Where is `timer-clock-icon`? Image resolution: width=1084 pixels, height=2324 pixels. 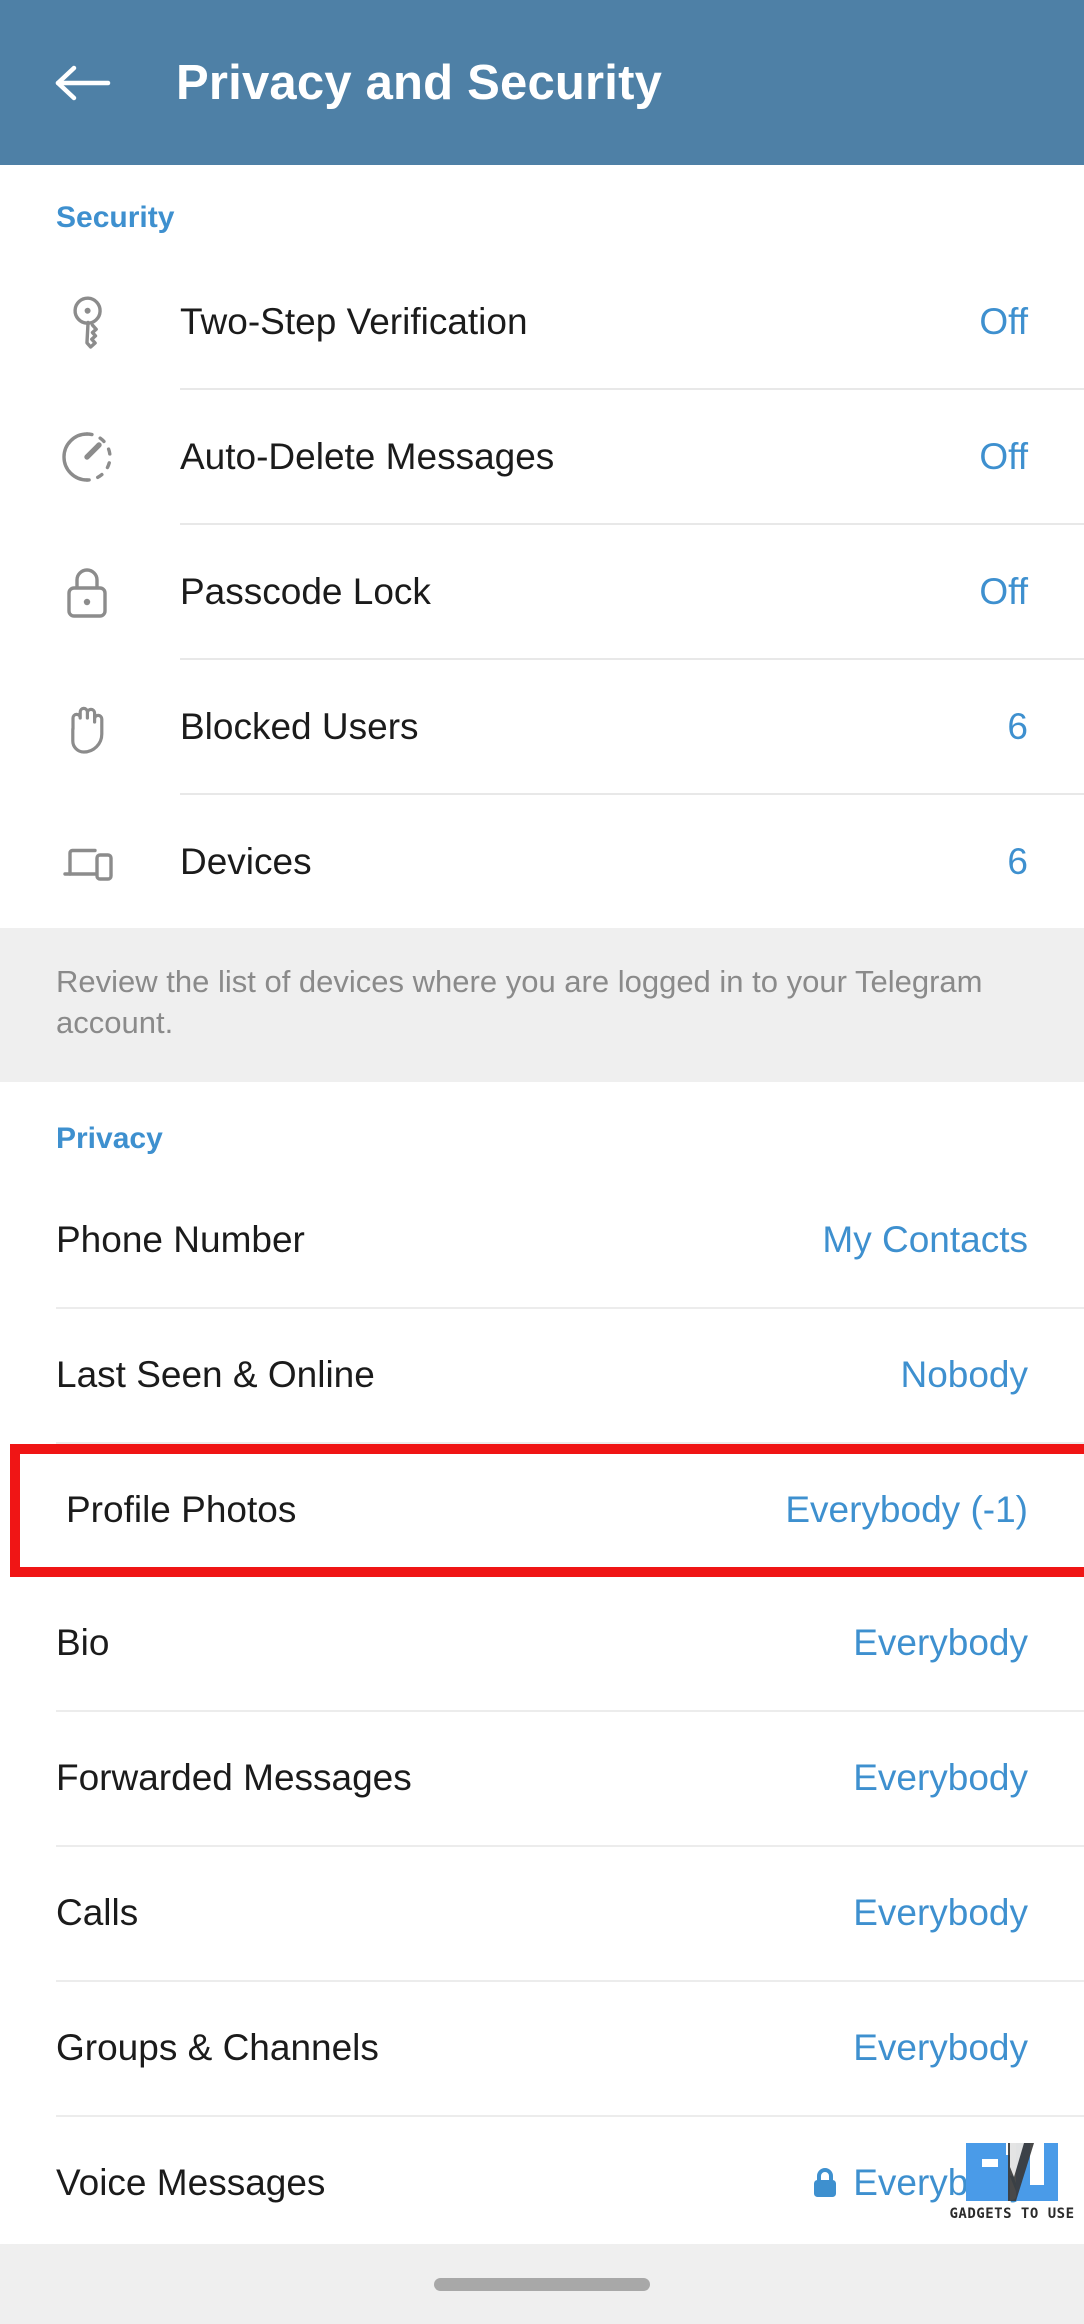 timer-clock-icon is located at coordinates (118, 457).